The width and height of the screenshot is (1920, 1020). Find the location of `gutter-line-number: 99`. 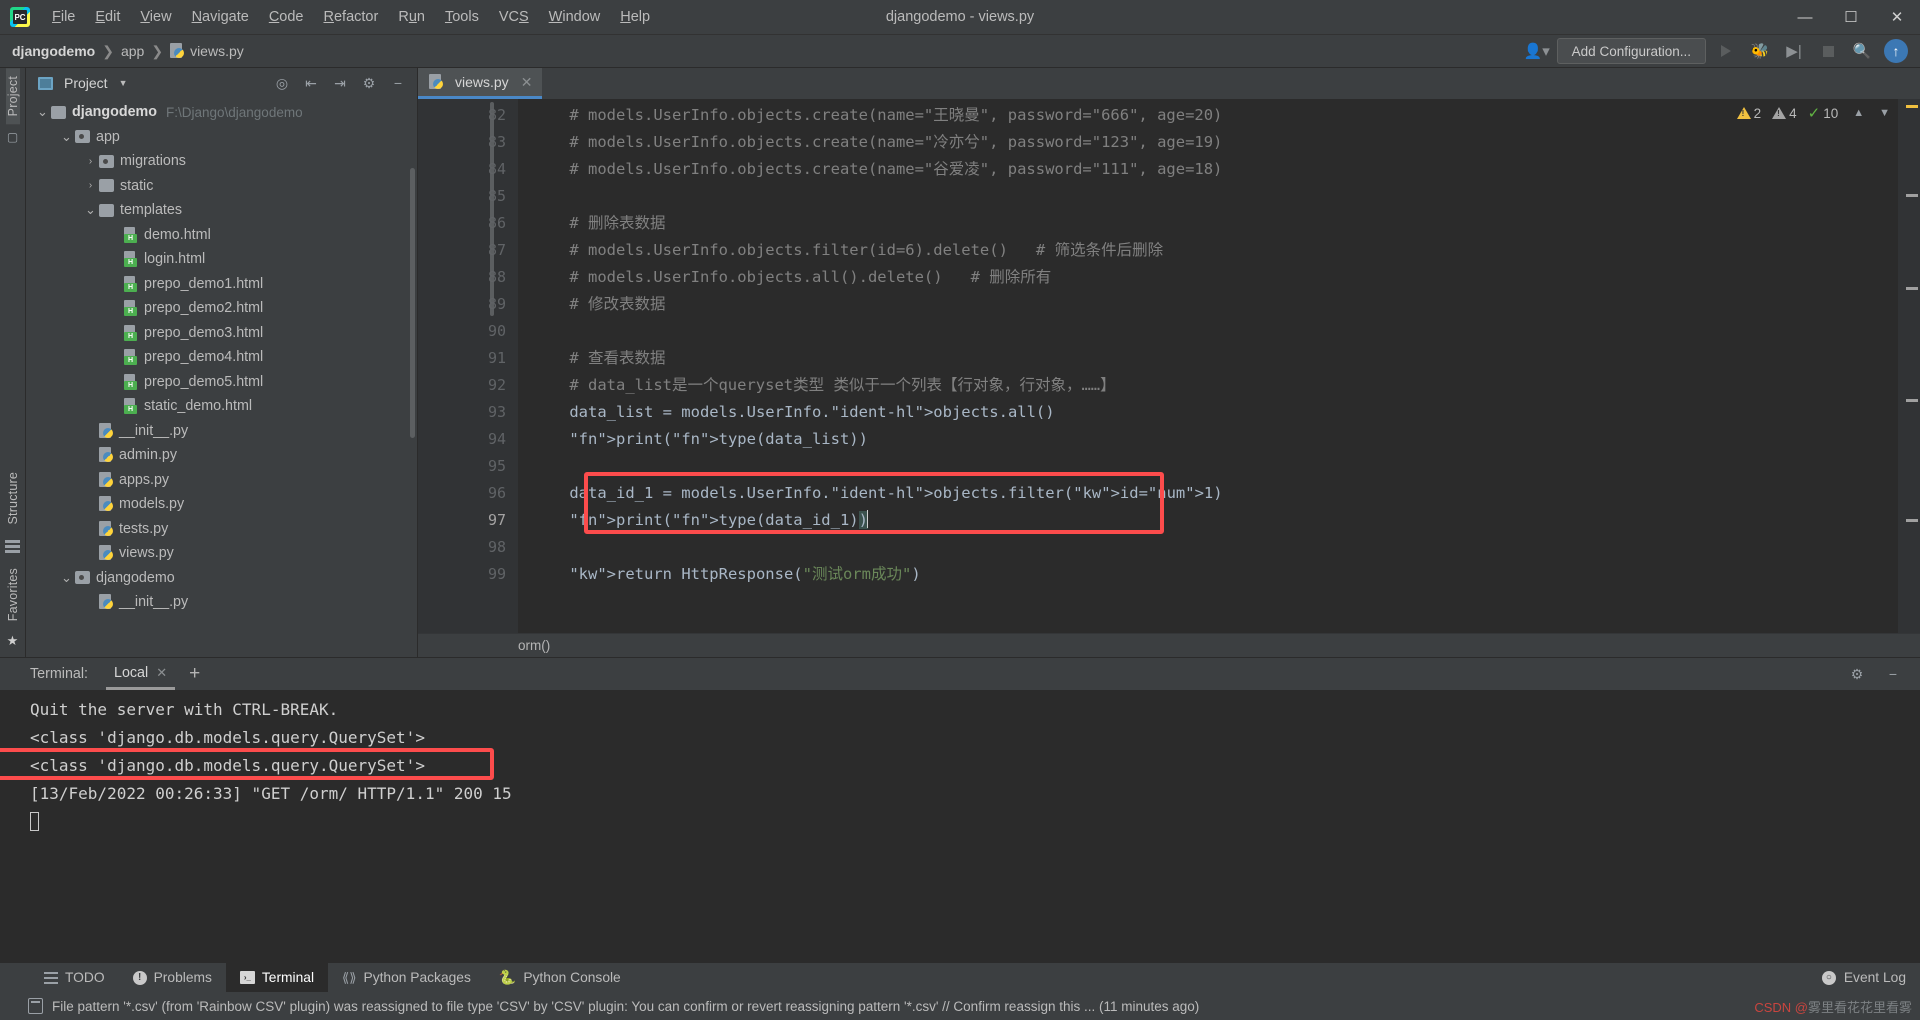

gutter-line-number: 99 is located at coordinates (475, 574).